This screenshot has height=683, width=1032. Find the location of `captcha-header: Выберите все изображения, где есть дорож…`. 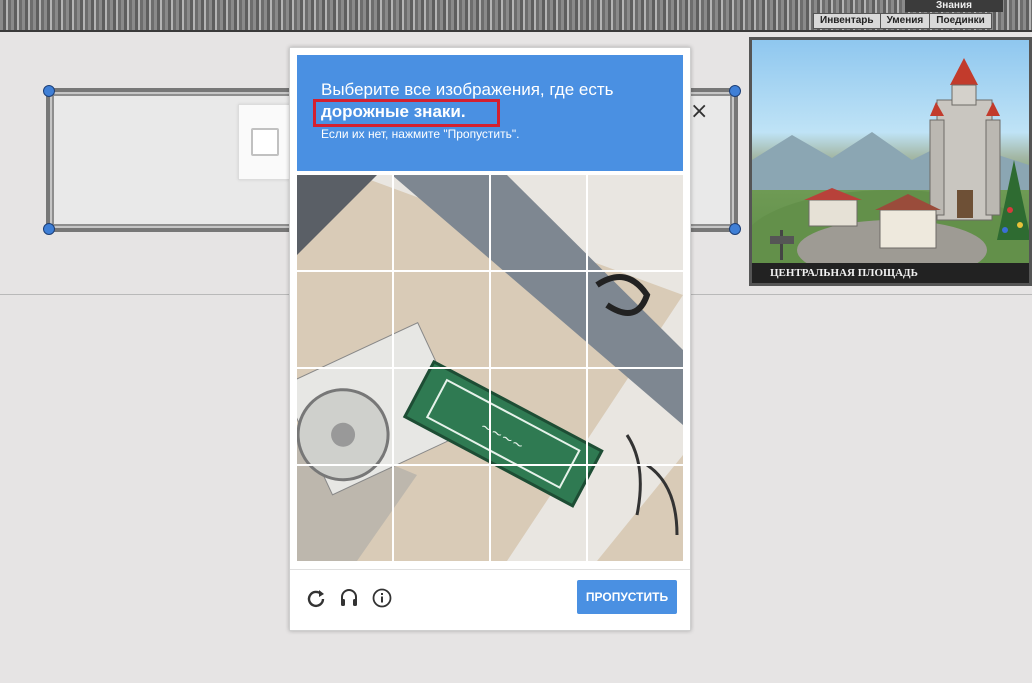

captcha-header: Выберите все изображения, где есть дорож… is located at coordinates (490, 113).